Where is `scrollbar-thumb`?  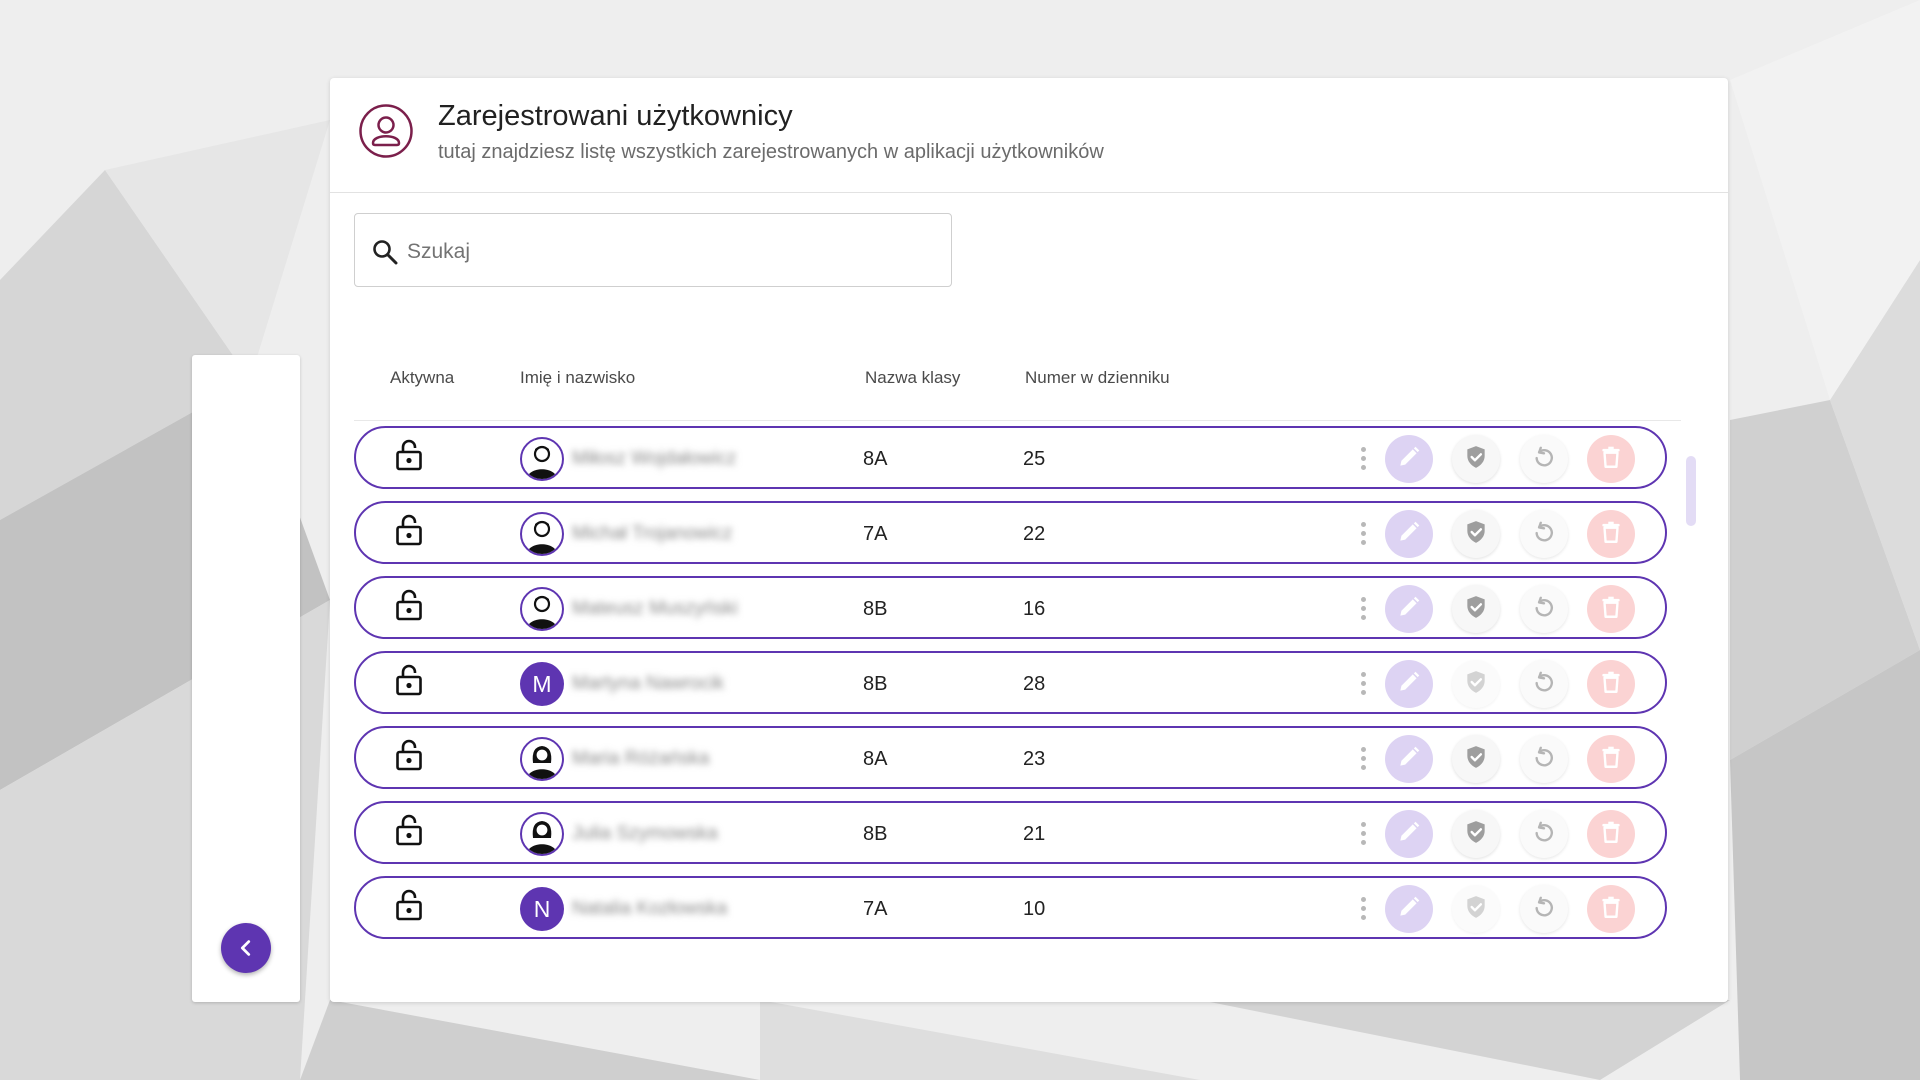 scrollbar-thumb is located at coordinates (1691, 491).